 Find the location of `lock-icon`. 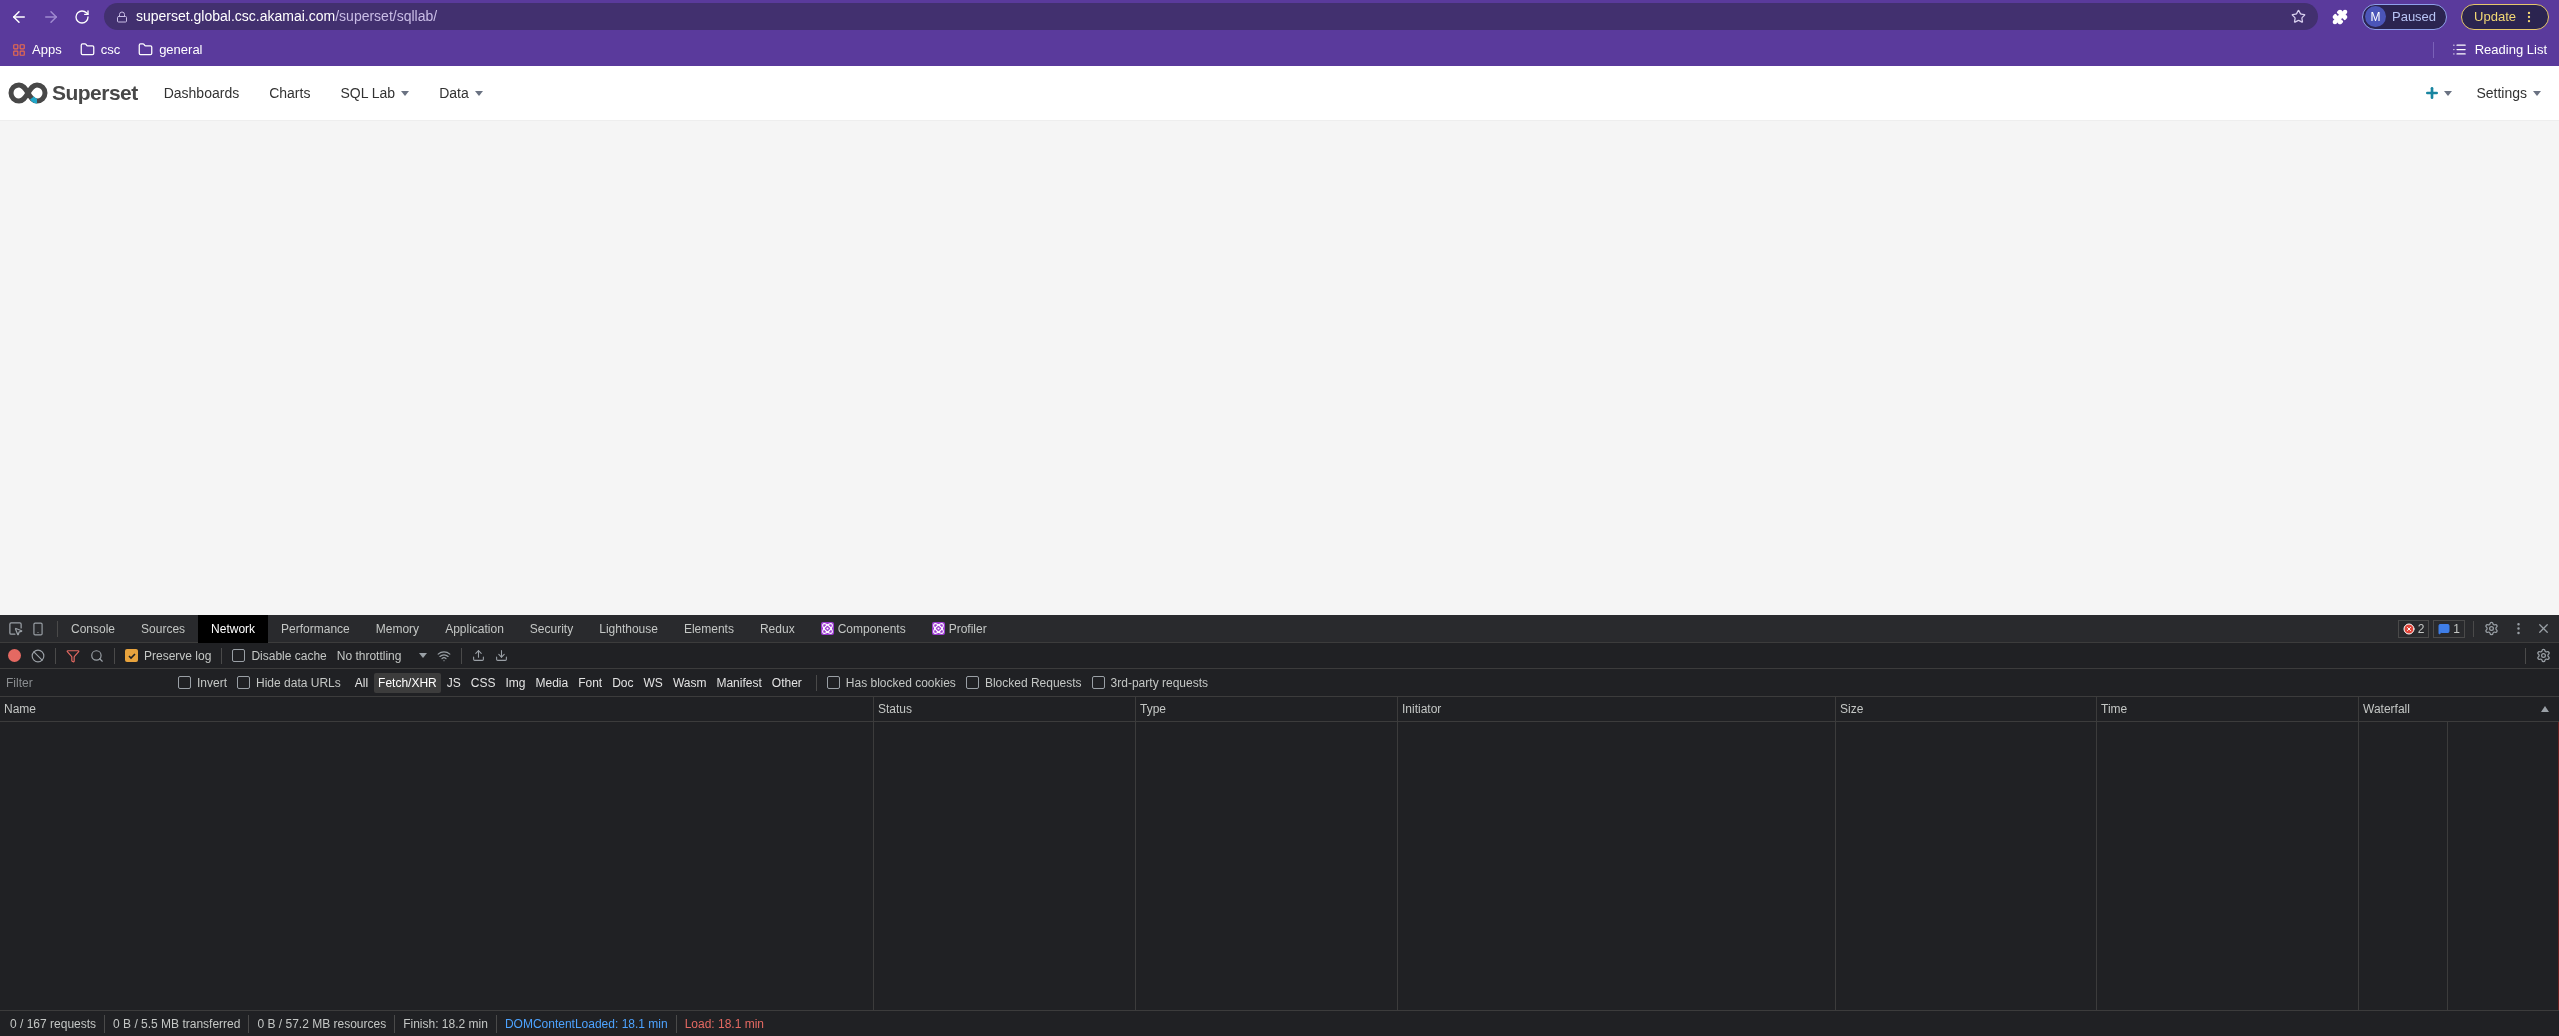

lock-icon is located at coordinates (122, 16).